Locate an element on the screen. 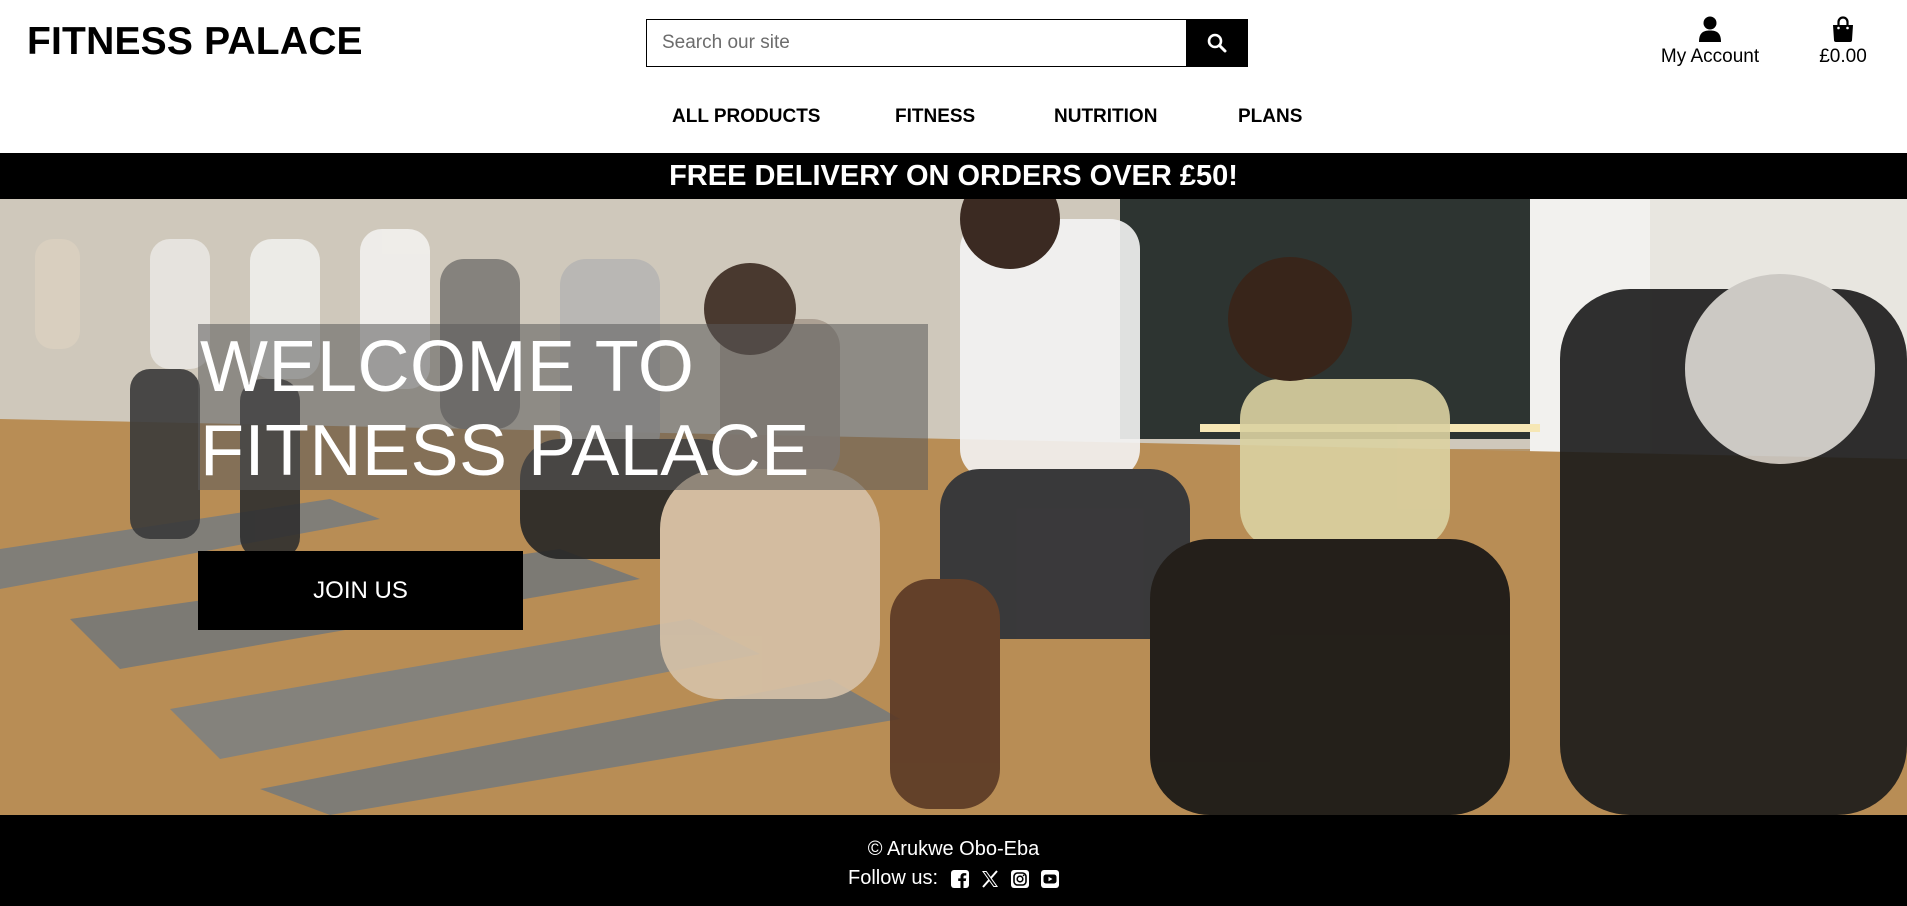 The width and height of the screenshot is (1907, 906). site-logo: FITNESS PALACE is located at coordinates (195, 42).